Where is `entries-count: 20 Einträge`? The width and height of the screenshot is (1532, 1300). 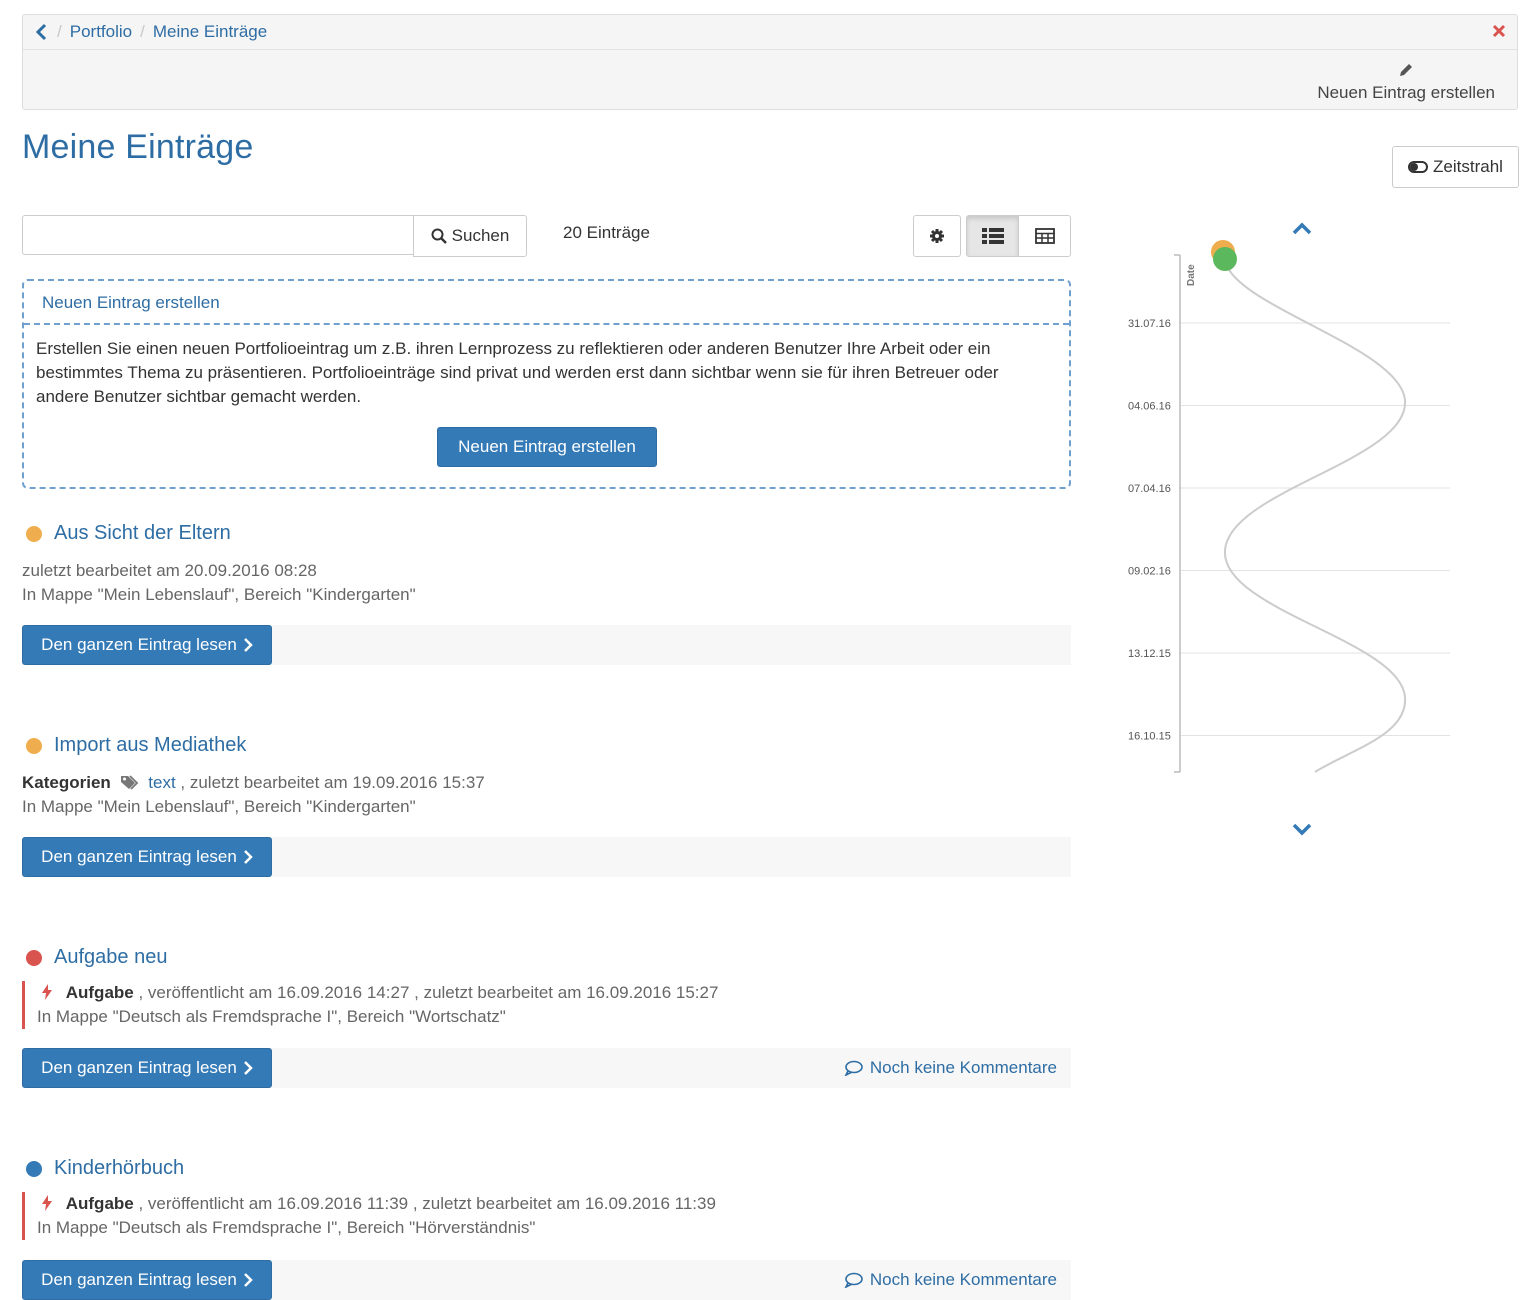 entries-count: 20 Einträge is located at coordinates (606, 232).